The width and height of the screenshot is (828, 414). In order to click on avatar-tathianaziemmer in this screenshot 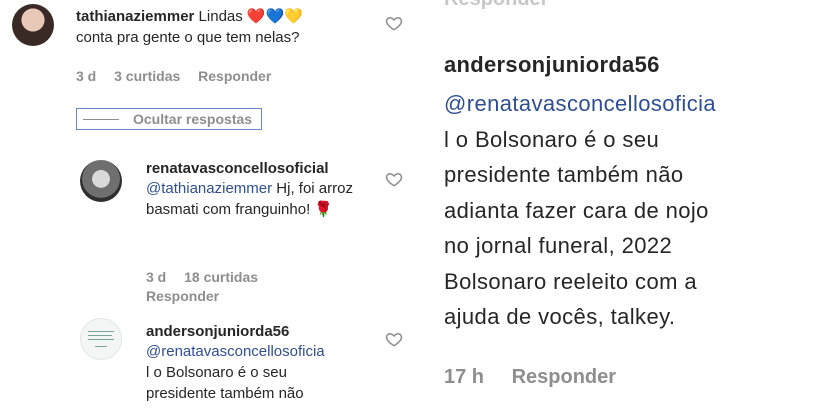, I will do `click(33, 25)`.